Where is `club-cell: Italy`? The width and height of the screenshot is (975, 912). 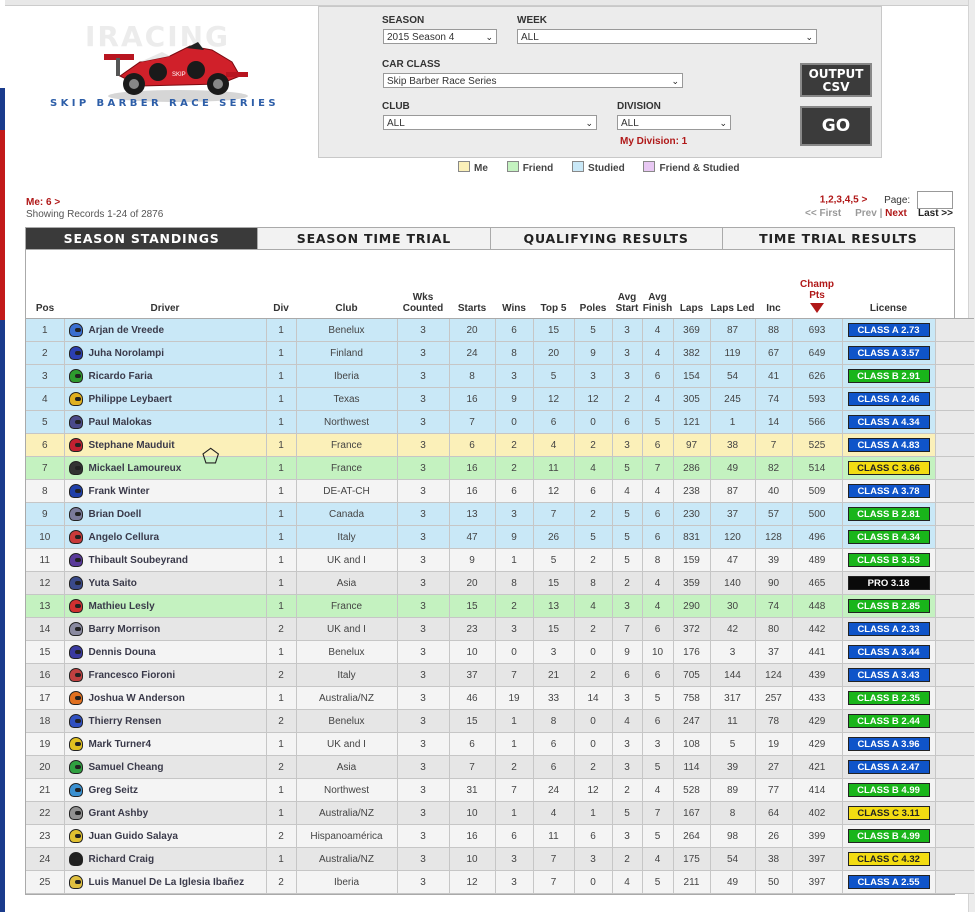
club-cell: Italy is located at coordinates (347, 537).